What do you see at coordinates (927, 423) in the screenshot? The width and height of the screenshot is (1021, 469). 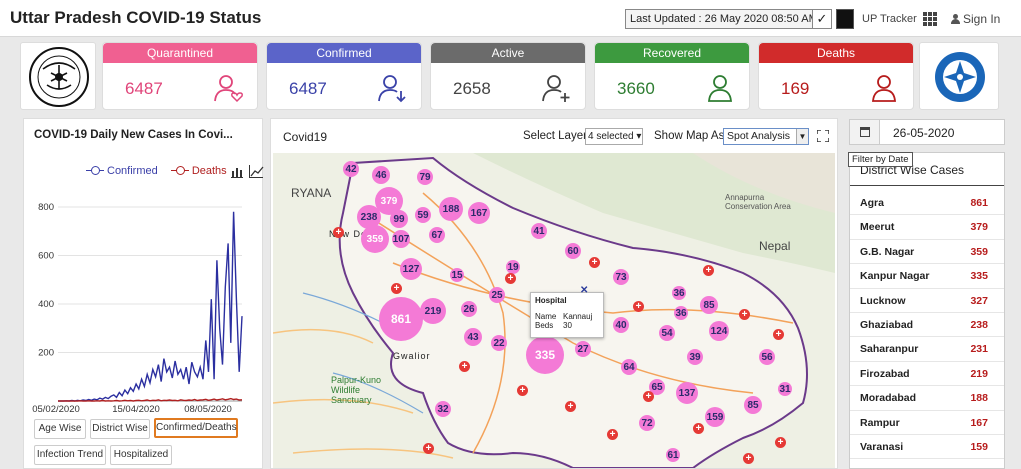 I see `district-row: Rampur 167` at bounding box center [927, 423].